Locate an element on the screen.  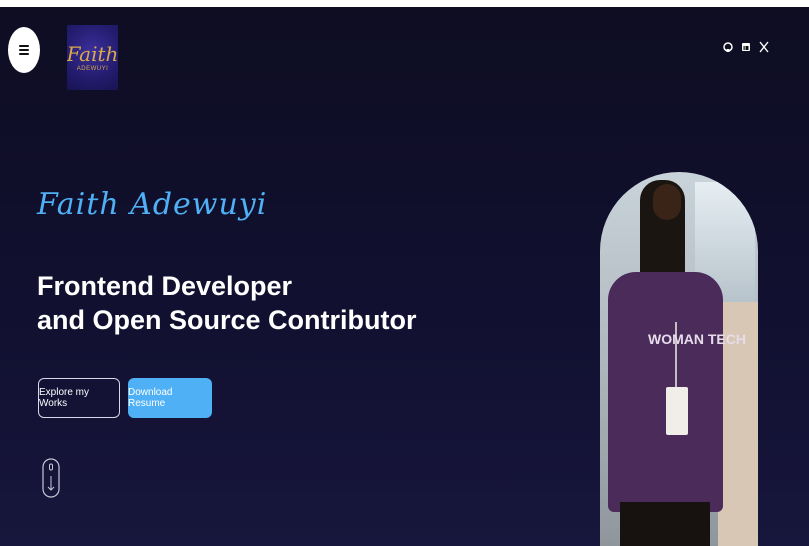
explore-works-button: Explore my Works is located at coordinates (79, 398).